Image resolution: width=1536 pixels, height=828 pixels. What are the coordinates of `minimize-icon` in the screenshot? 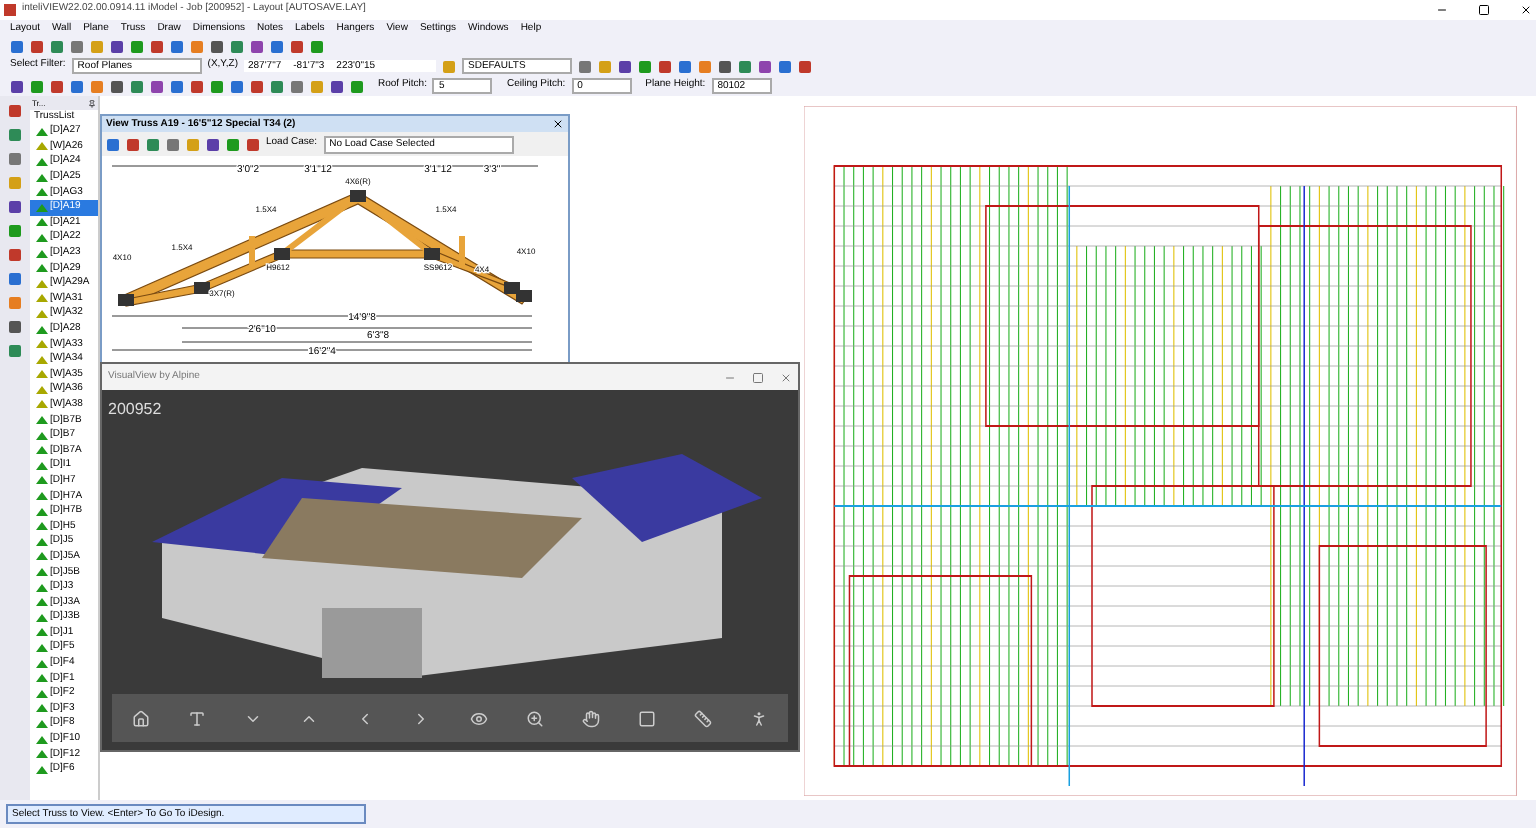 It's located at (1442, 10).